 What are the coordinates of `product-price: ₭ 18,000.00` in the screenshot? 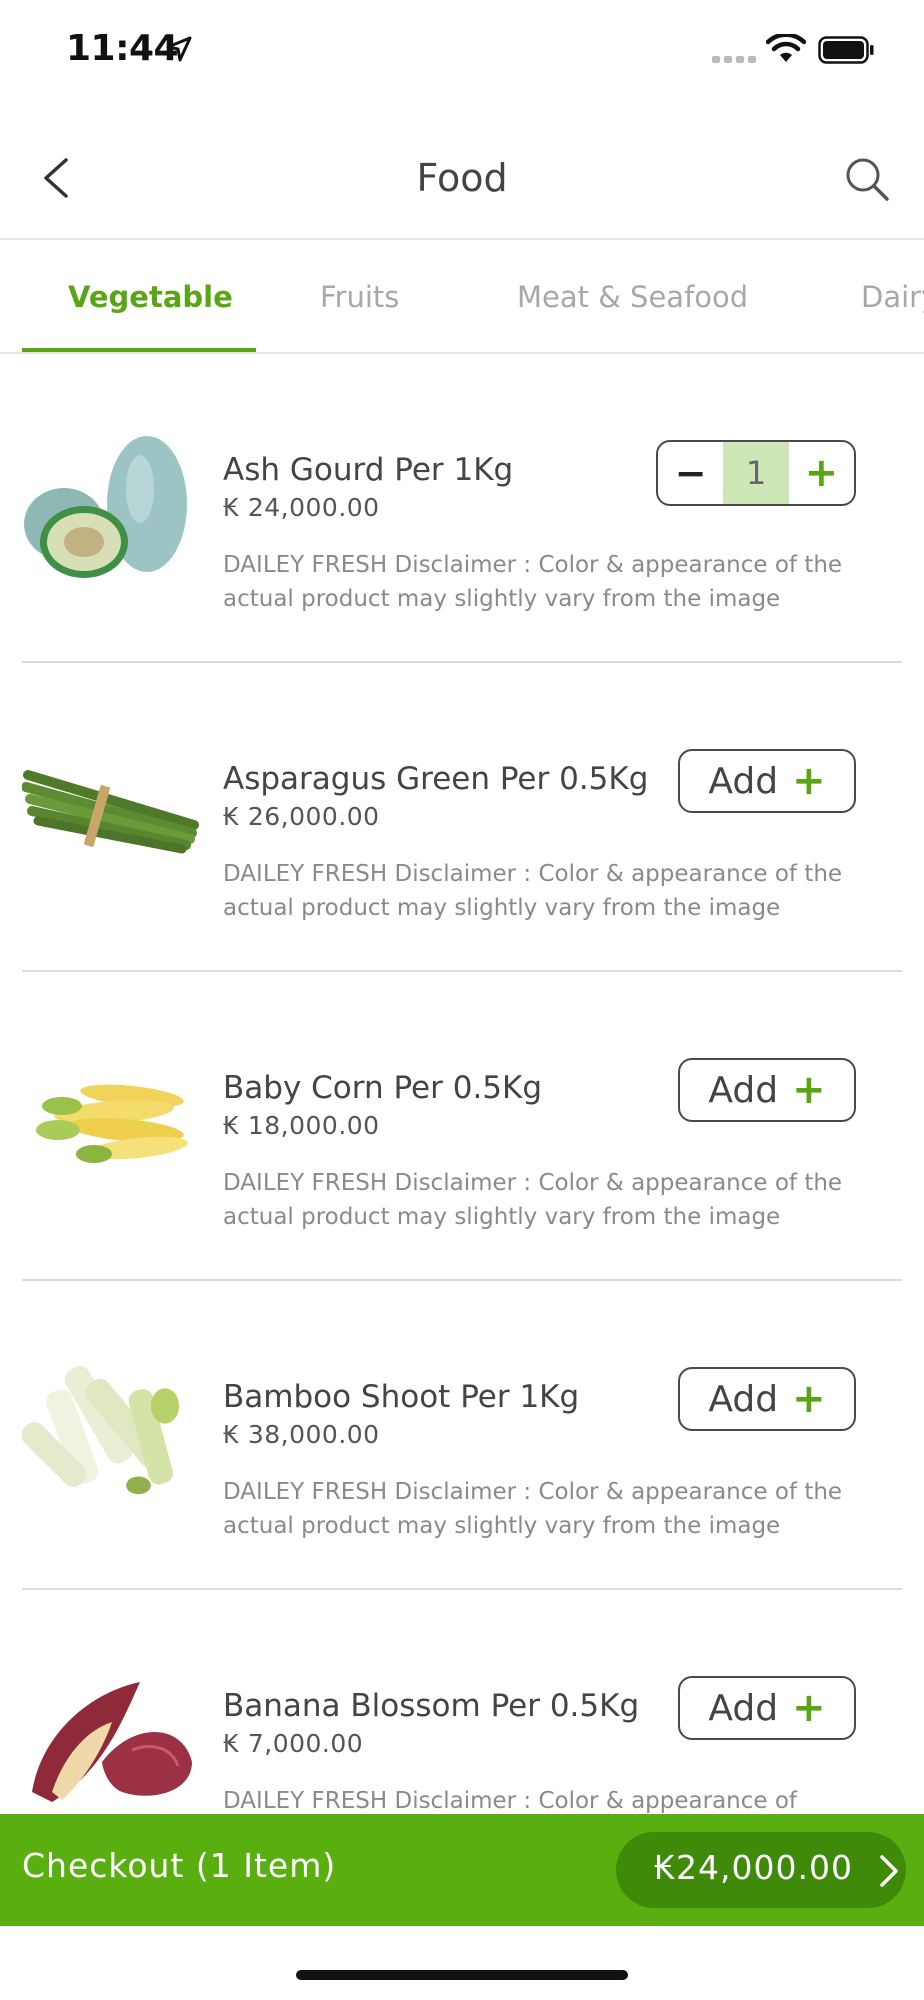 It's located at (301, 1125).